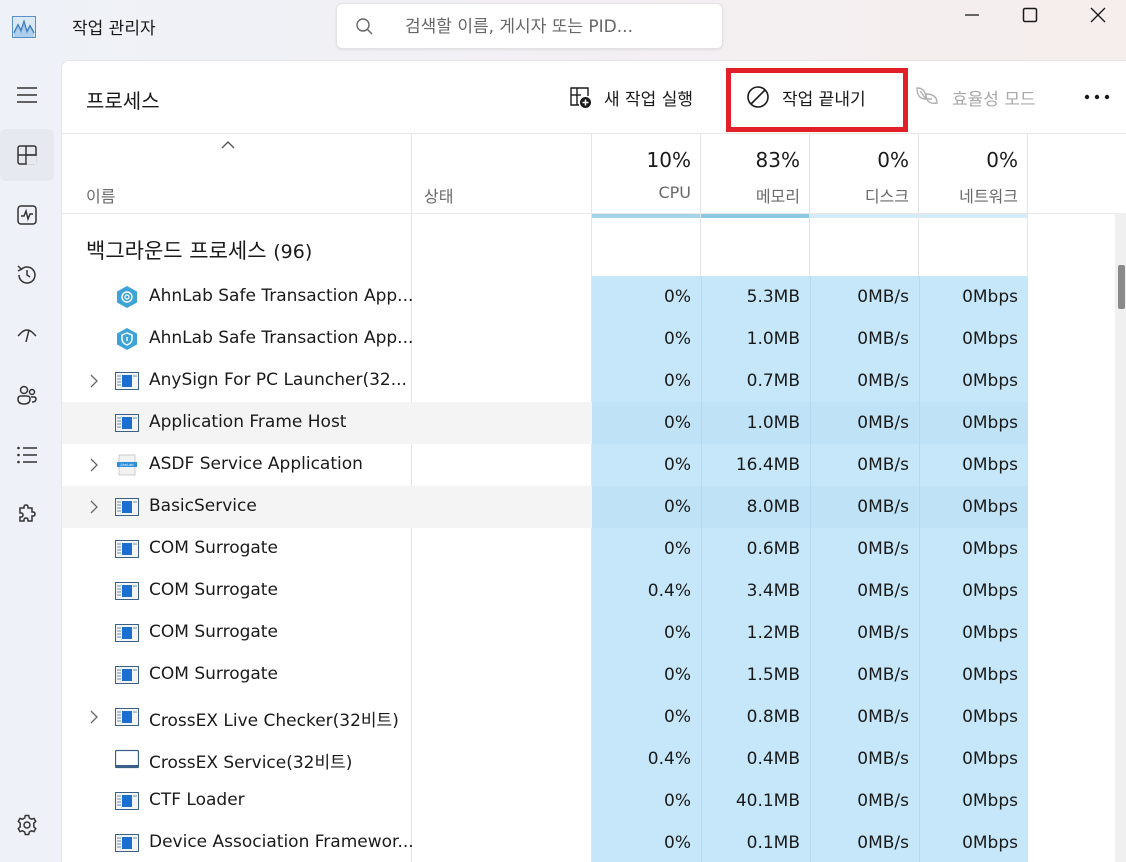  What do you see at coordinates (1121, 287) in the screenshot?
I see `scrollbar-thumb` at bounding box center [1121, 287].